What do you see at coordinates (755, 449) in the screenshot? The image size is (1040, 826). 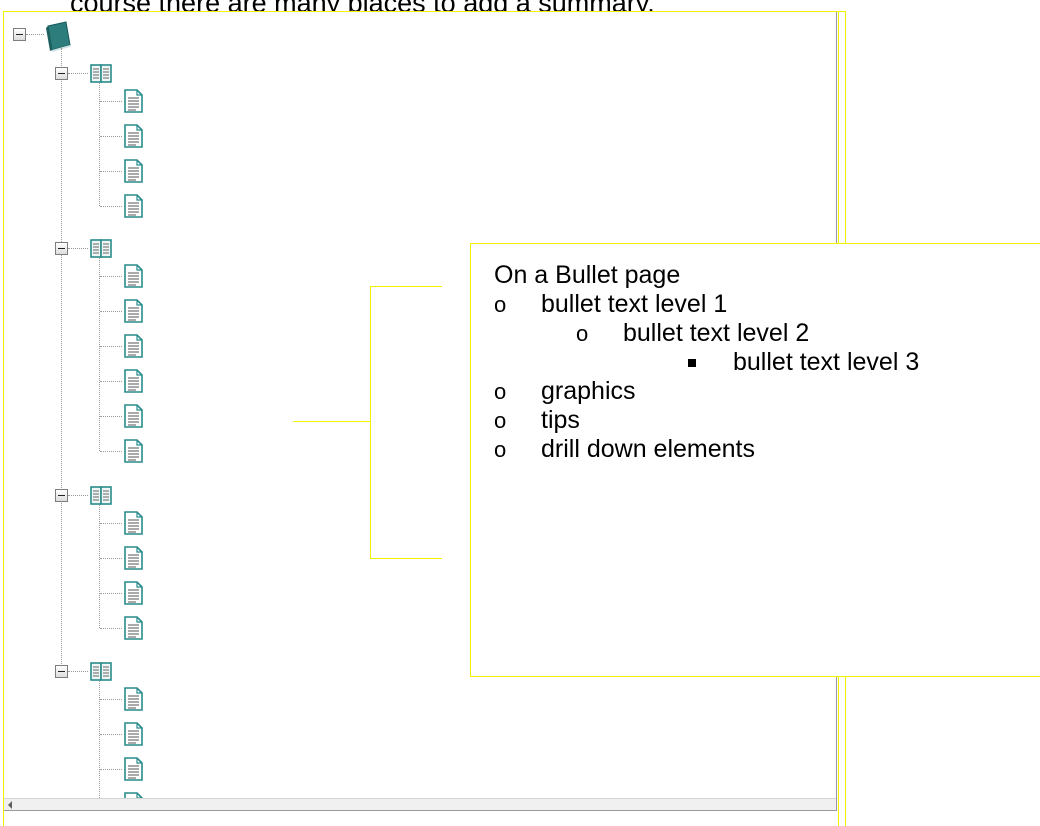 I see `callout-bullet-item: o drill down elements` at bounding box center [755, 449].